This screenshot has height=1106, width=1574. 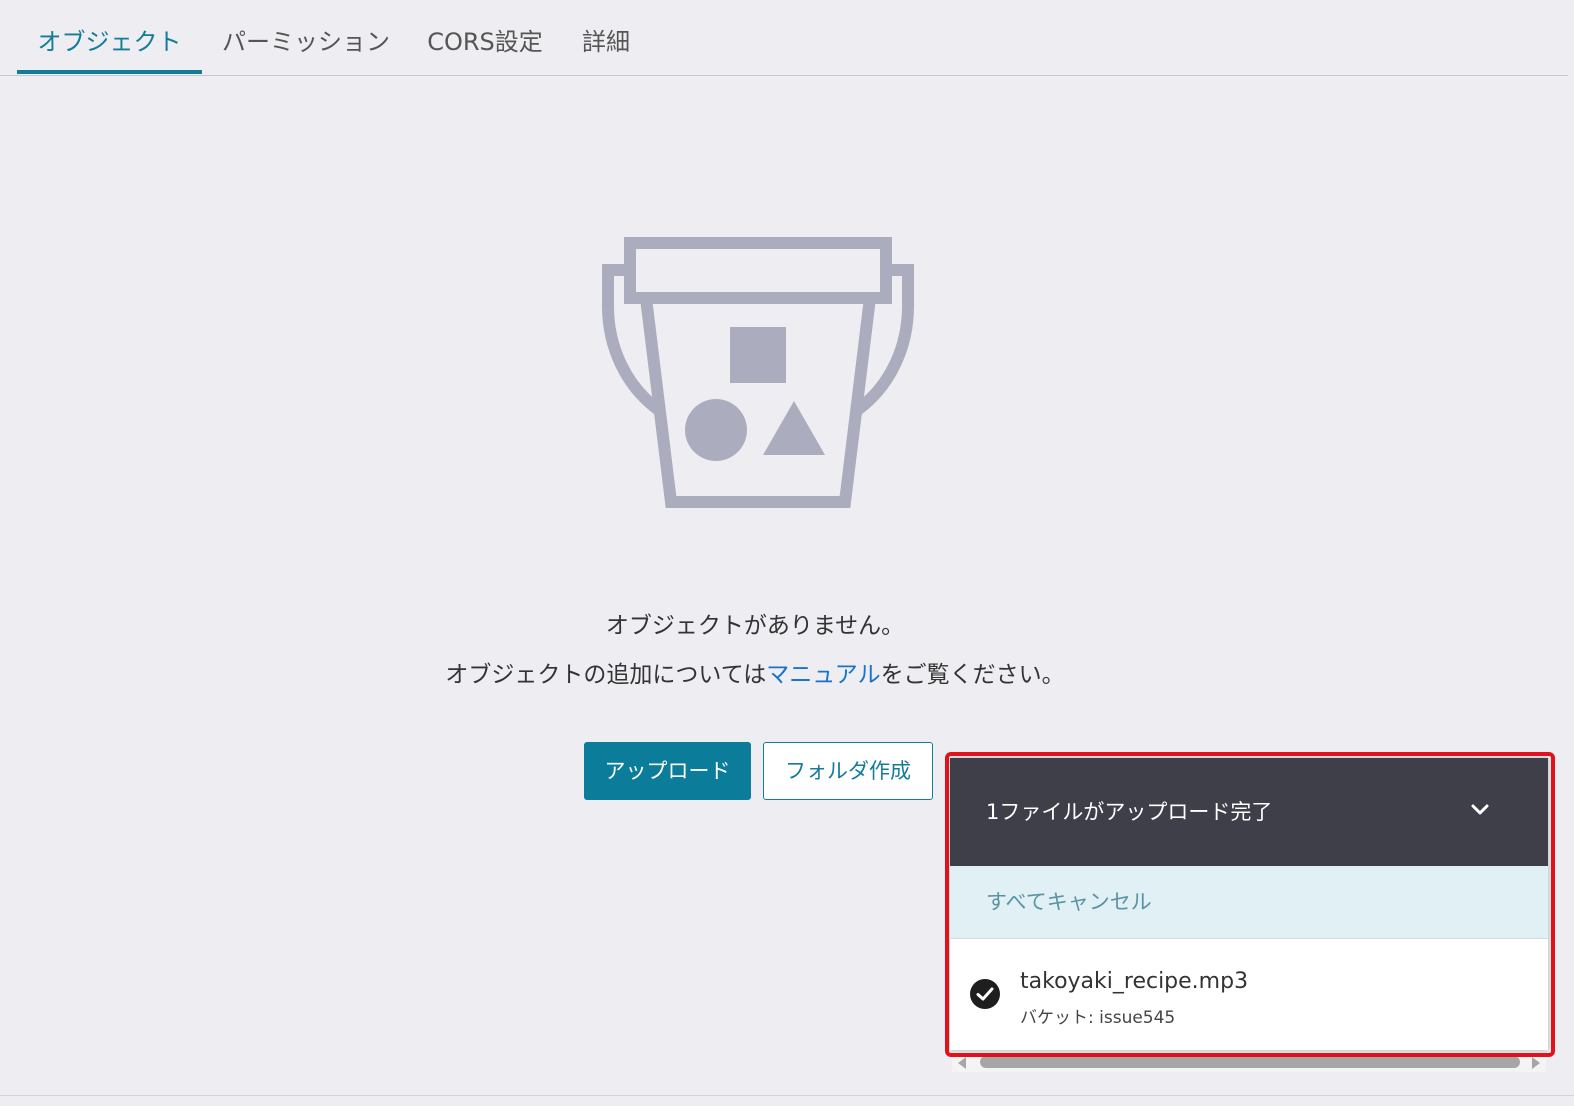 I want to click on upload-file-row: takoyaki_recipe.mp3 バケット: issue545, so click(x=1249, y=994).